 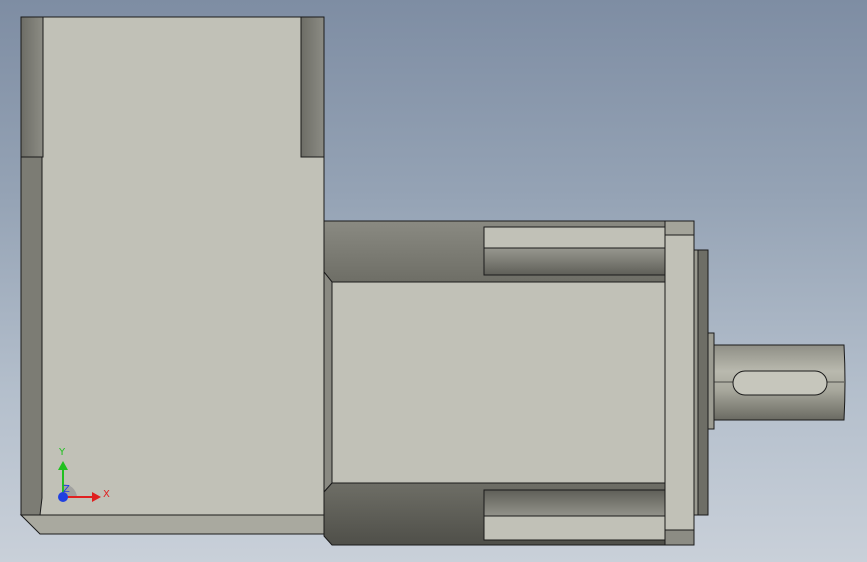 I want to click on gearbox-top-right-tab, so click(x=312, y=87).